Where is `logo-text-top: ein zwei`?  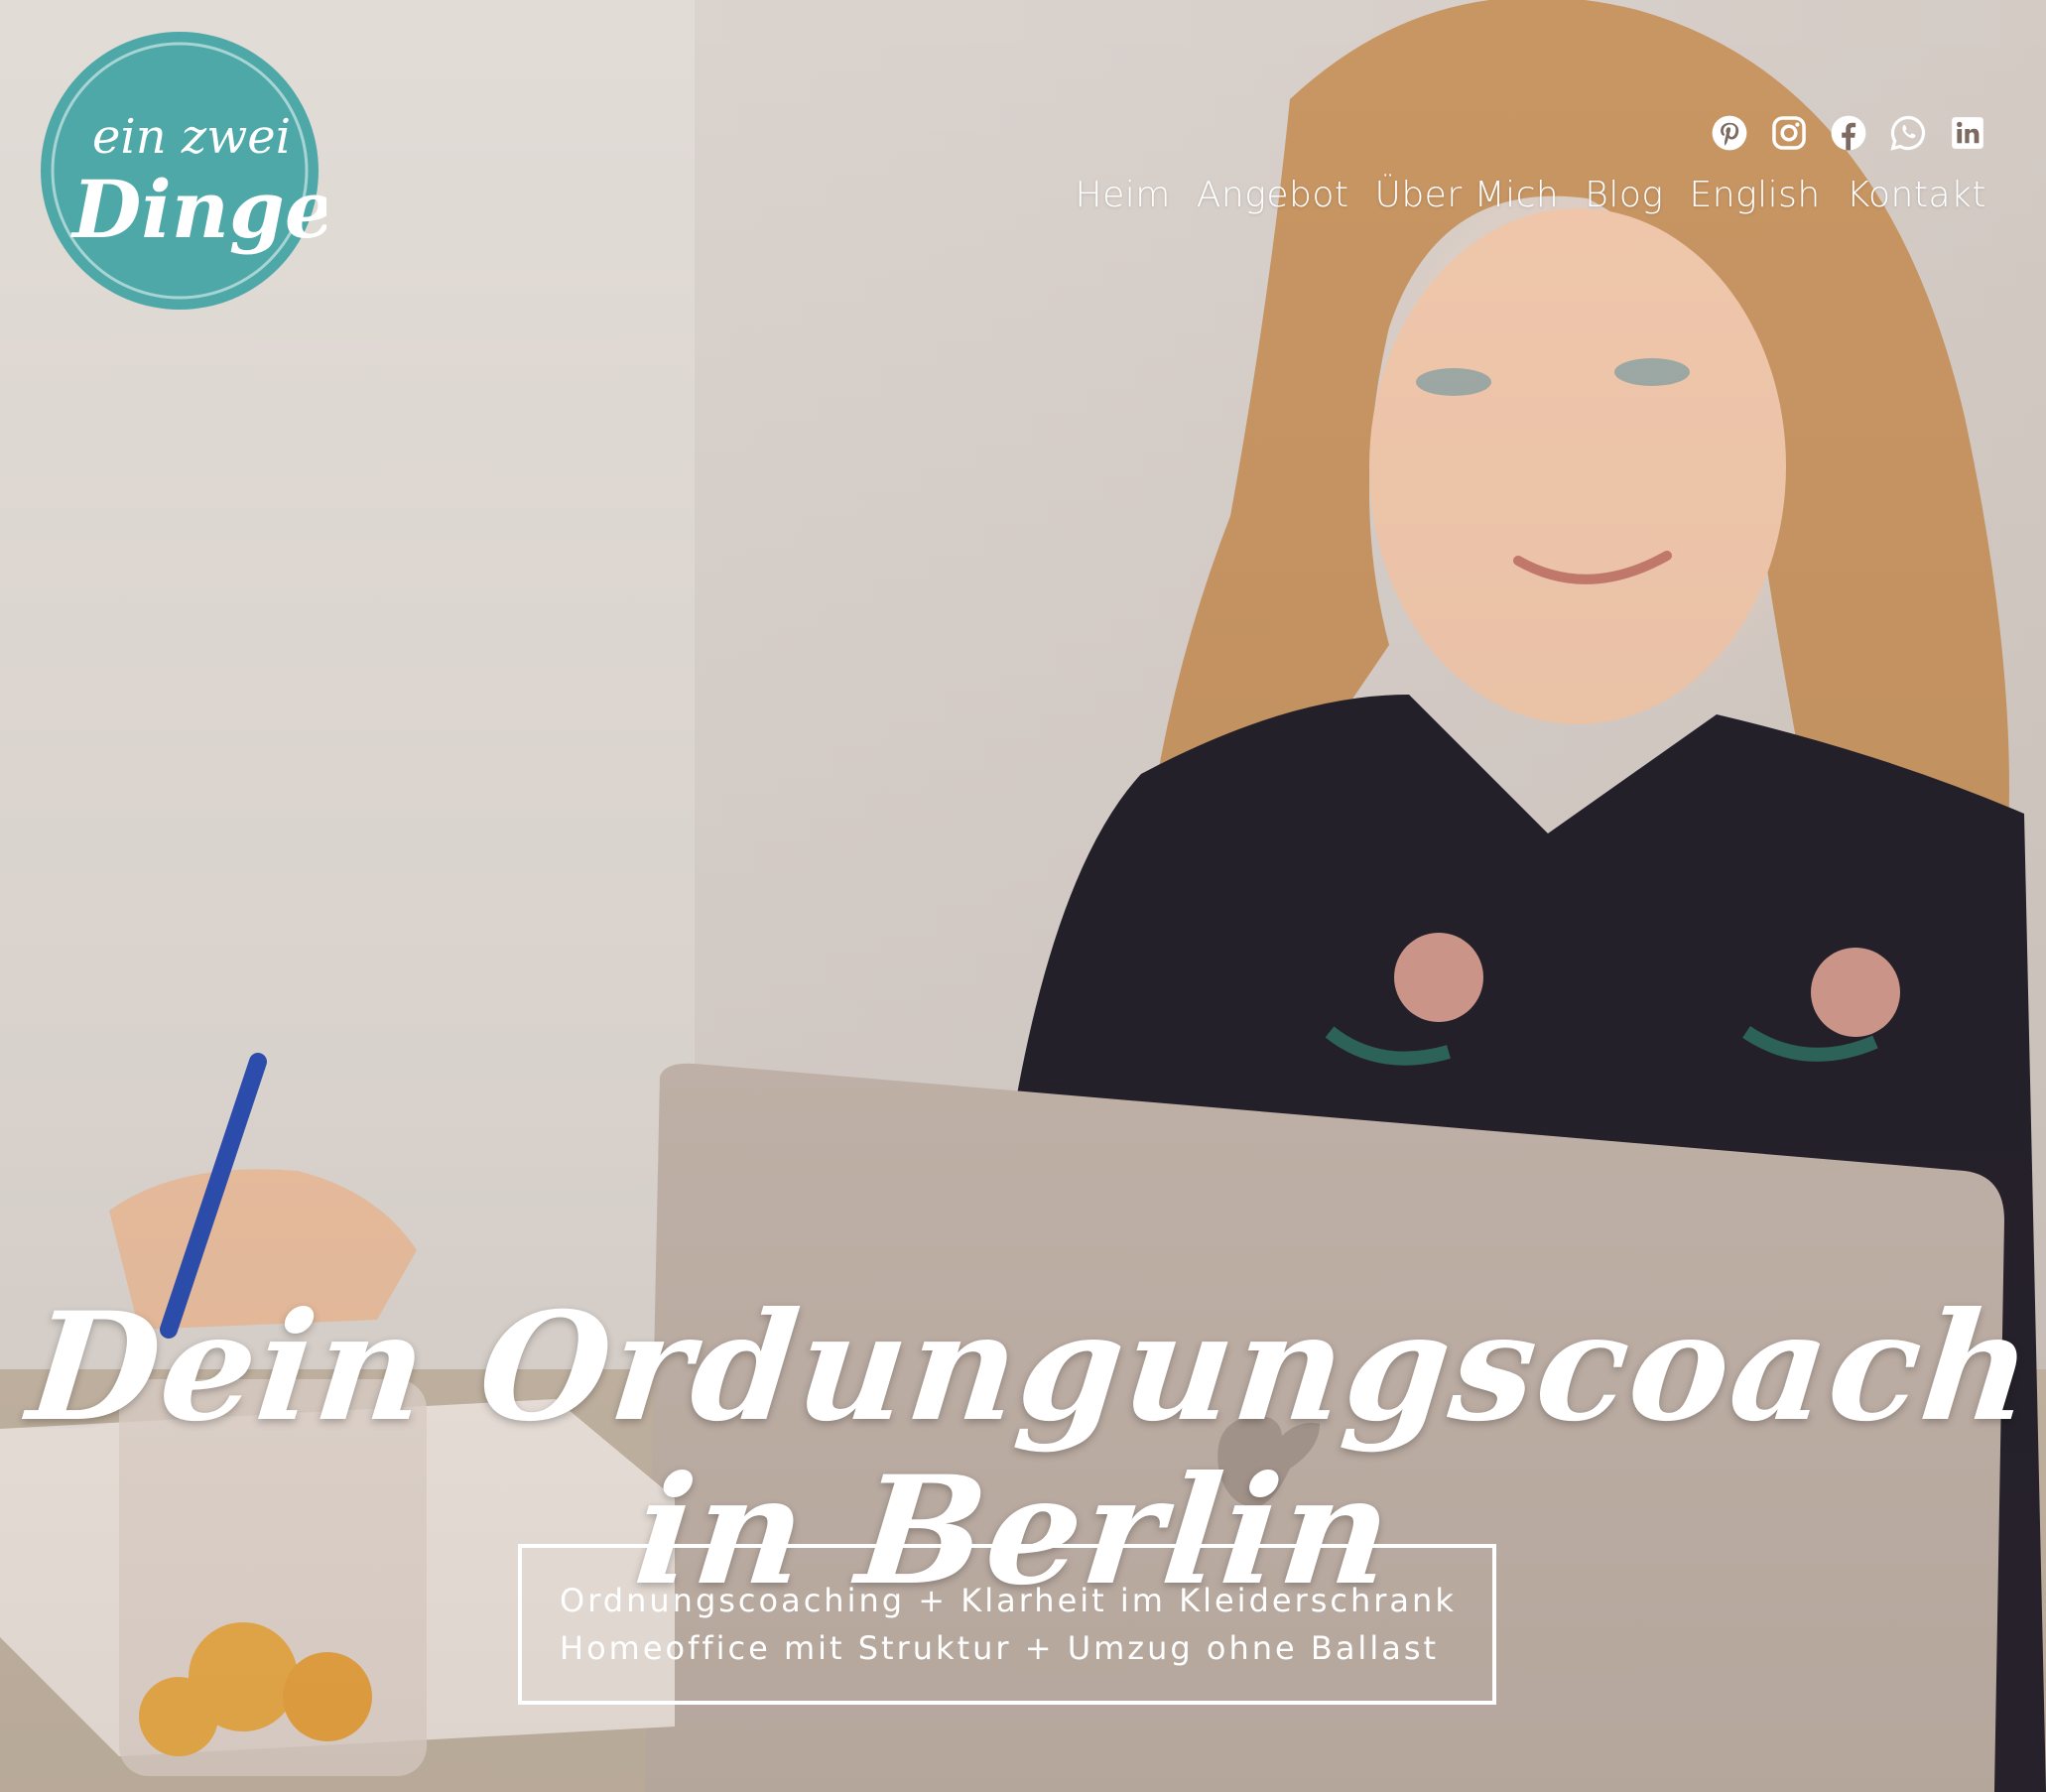
logo-text-top: ein zwei is located at coordinates (191, 137).